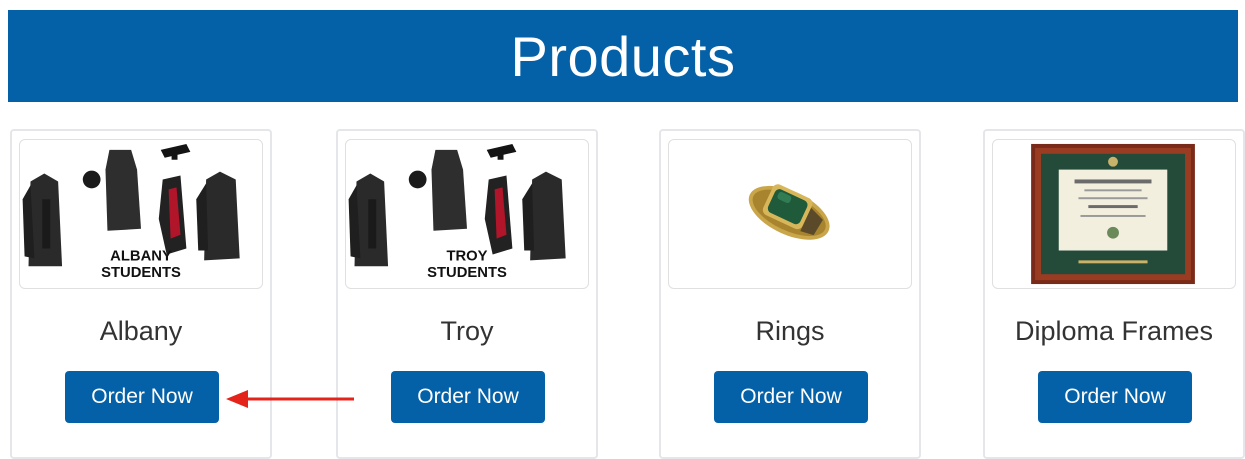  What do you see at coordinates (141, 331) in the screenshot?
I see `product-title-albany: Albany` at bounding box center [141, 331].